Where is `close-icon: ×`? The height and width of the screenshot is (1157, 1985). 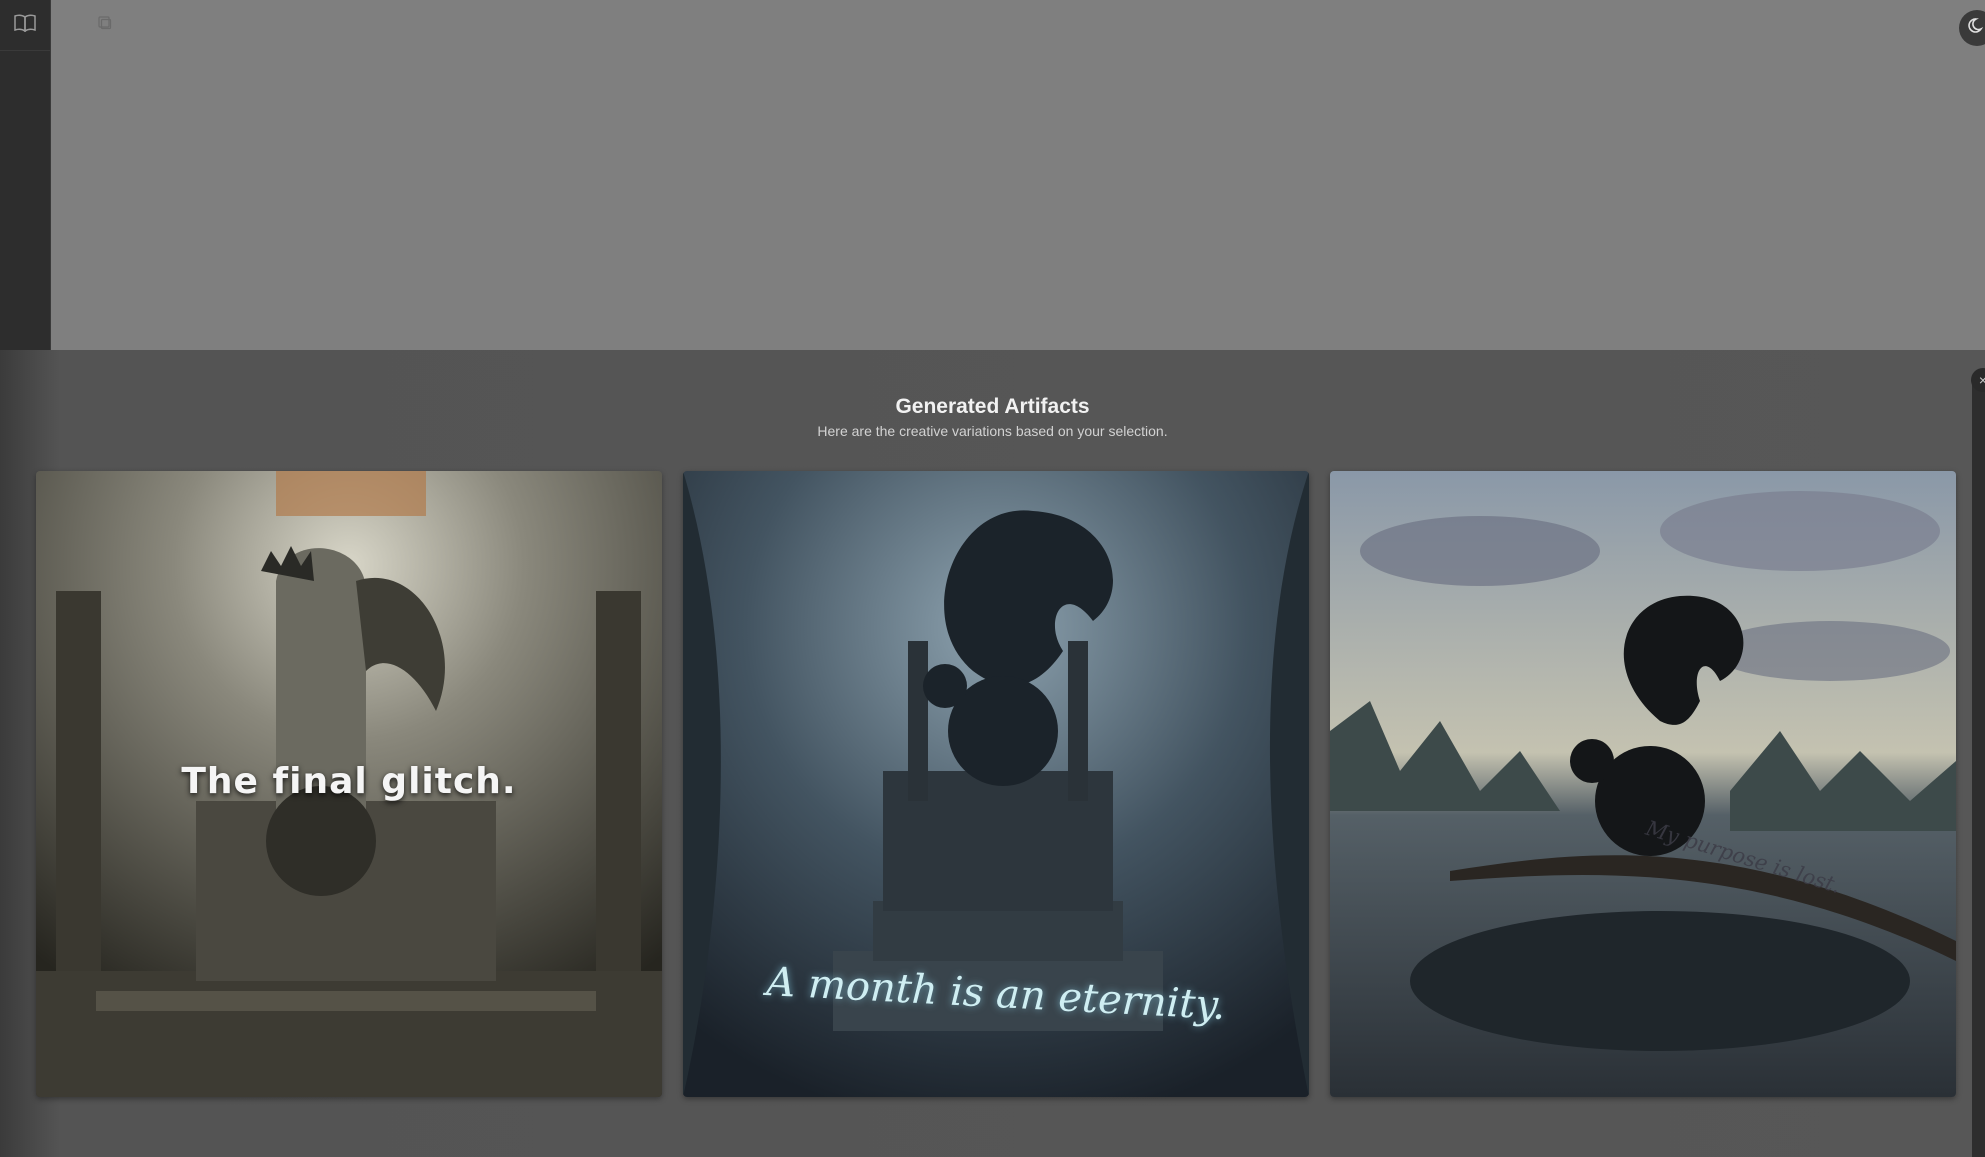 close-icon: × is located at coordinates (1981, 380).